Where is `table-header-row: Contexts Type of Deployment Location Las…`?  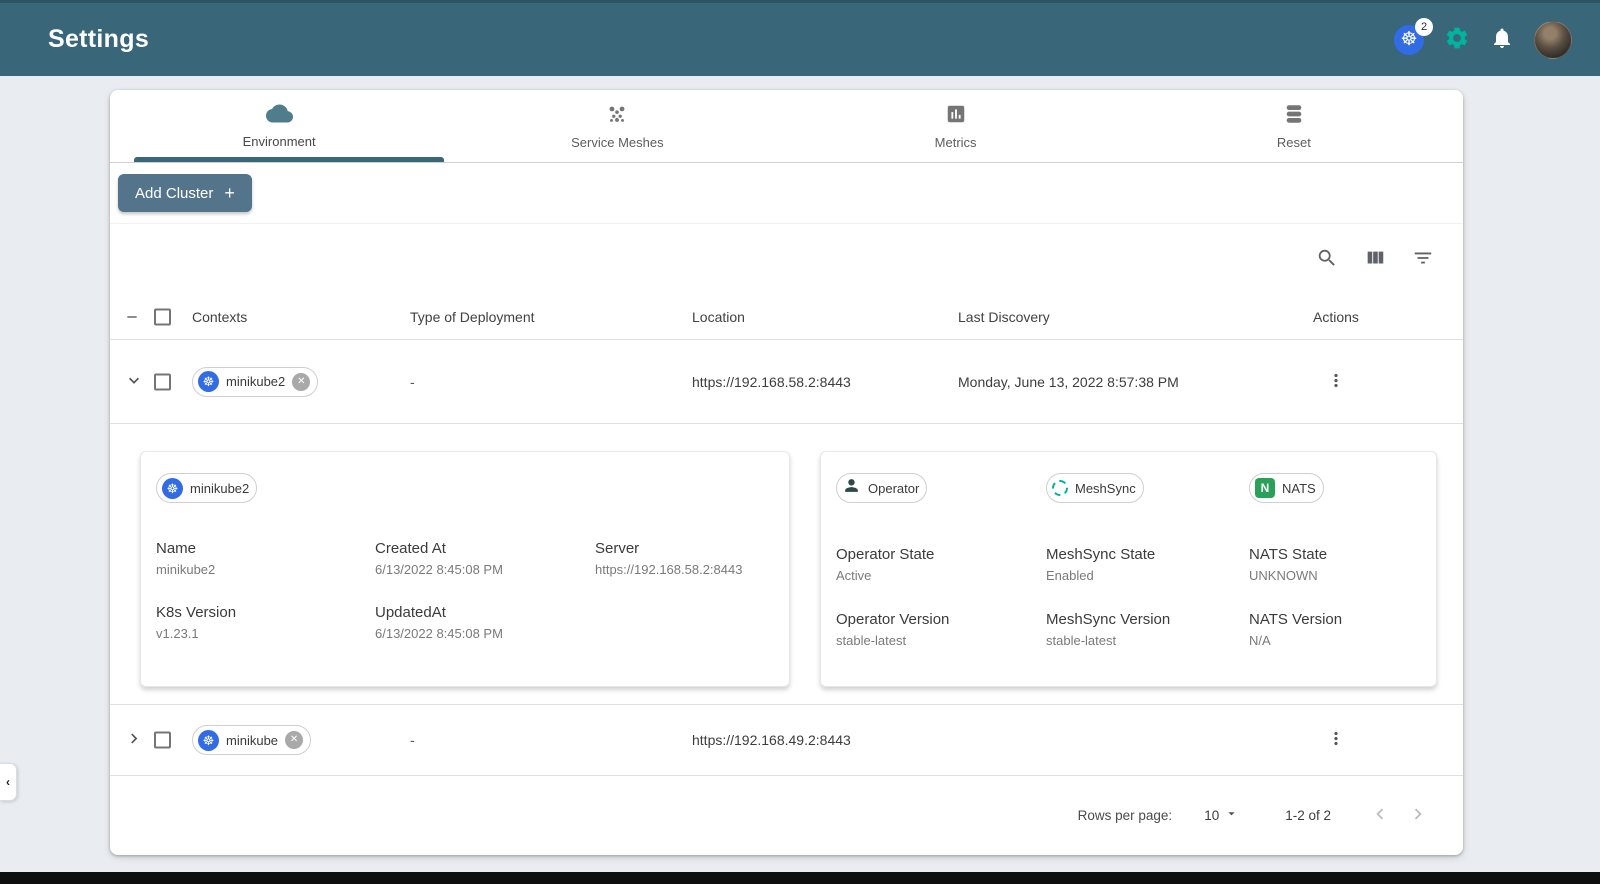
table-header-row: Contexts Type of Deployment Location Las… is located at coordinates (786, 317).